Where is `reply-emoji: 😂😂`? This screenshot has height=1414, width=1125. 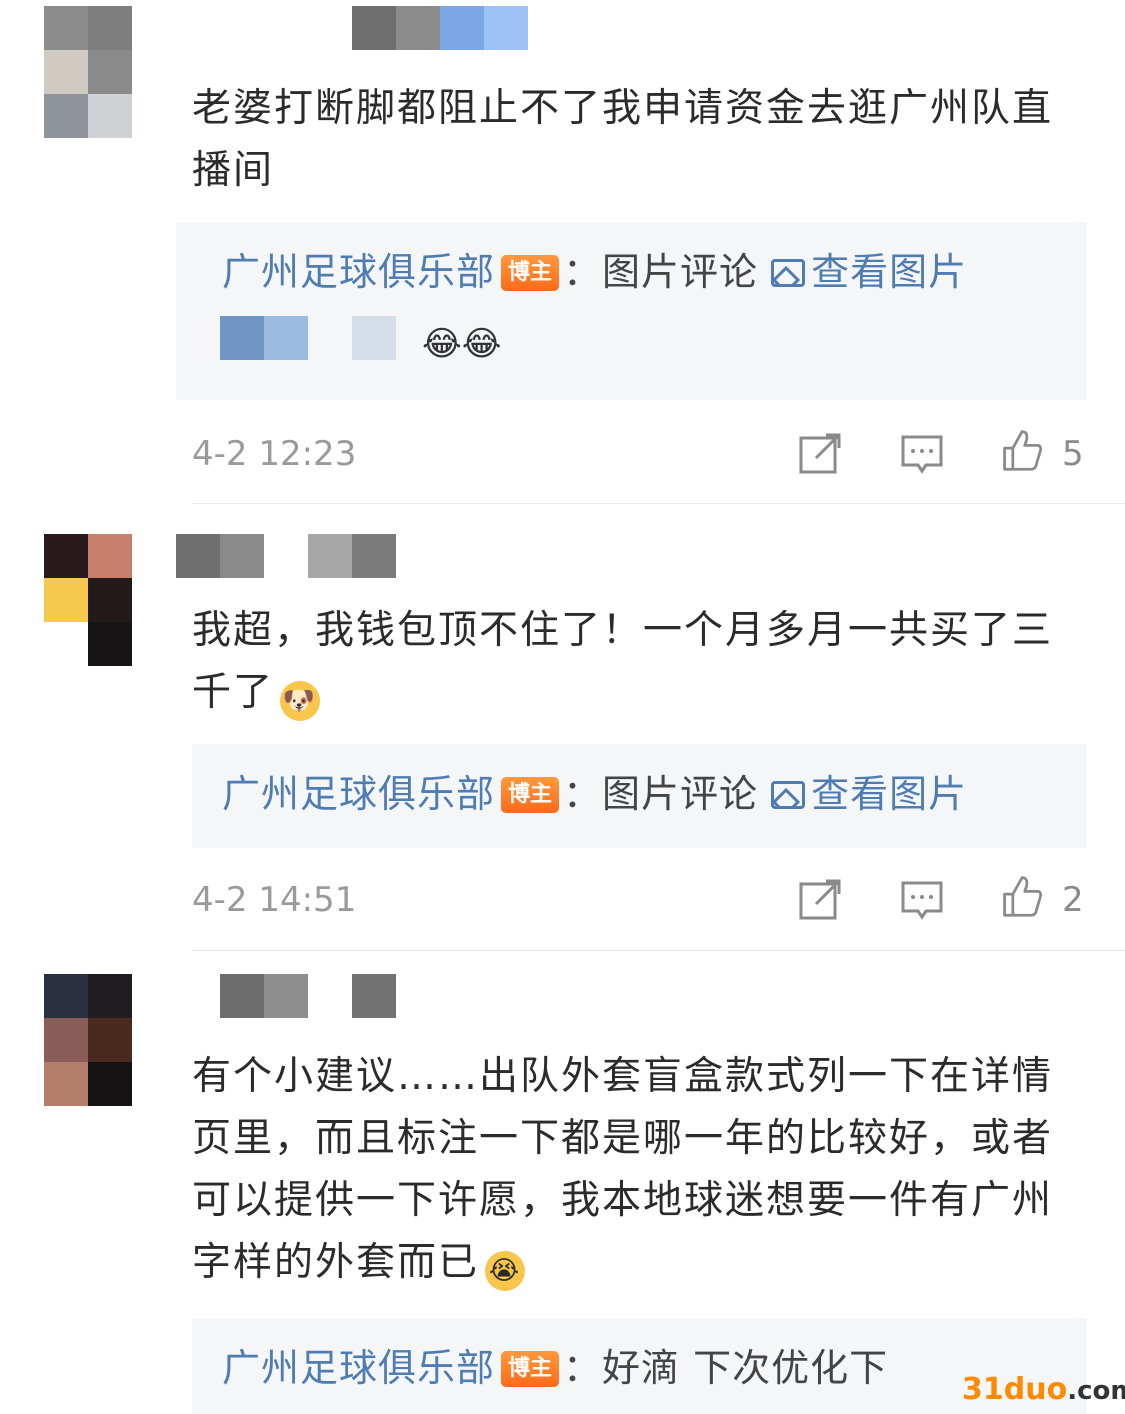
reply-emoji: 😂😂 is located at coordinates (462, 344).